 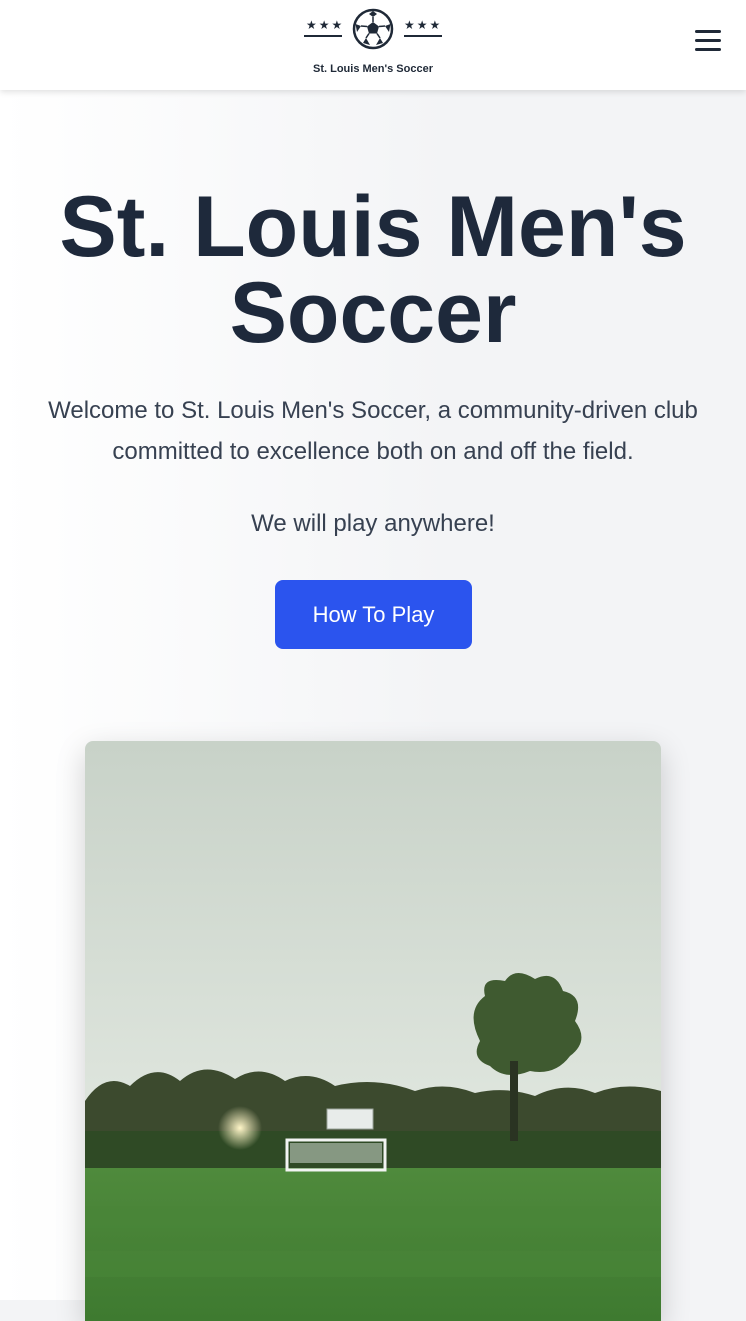 I want to click on logo-divider-left, so click(x=323, y=36).